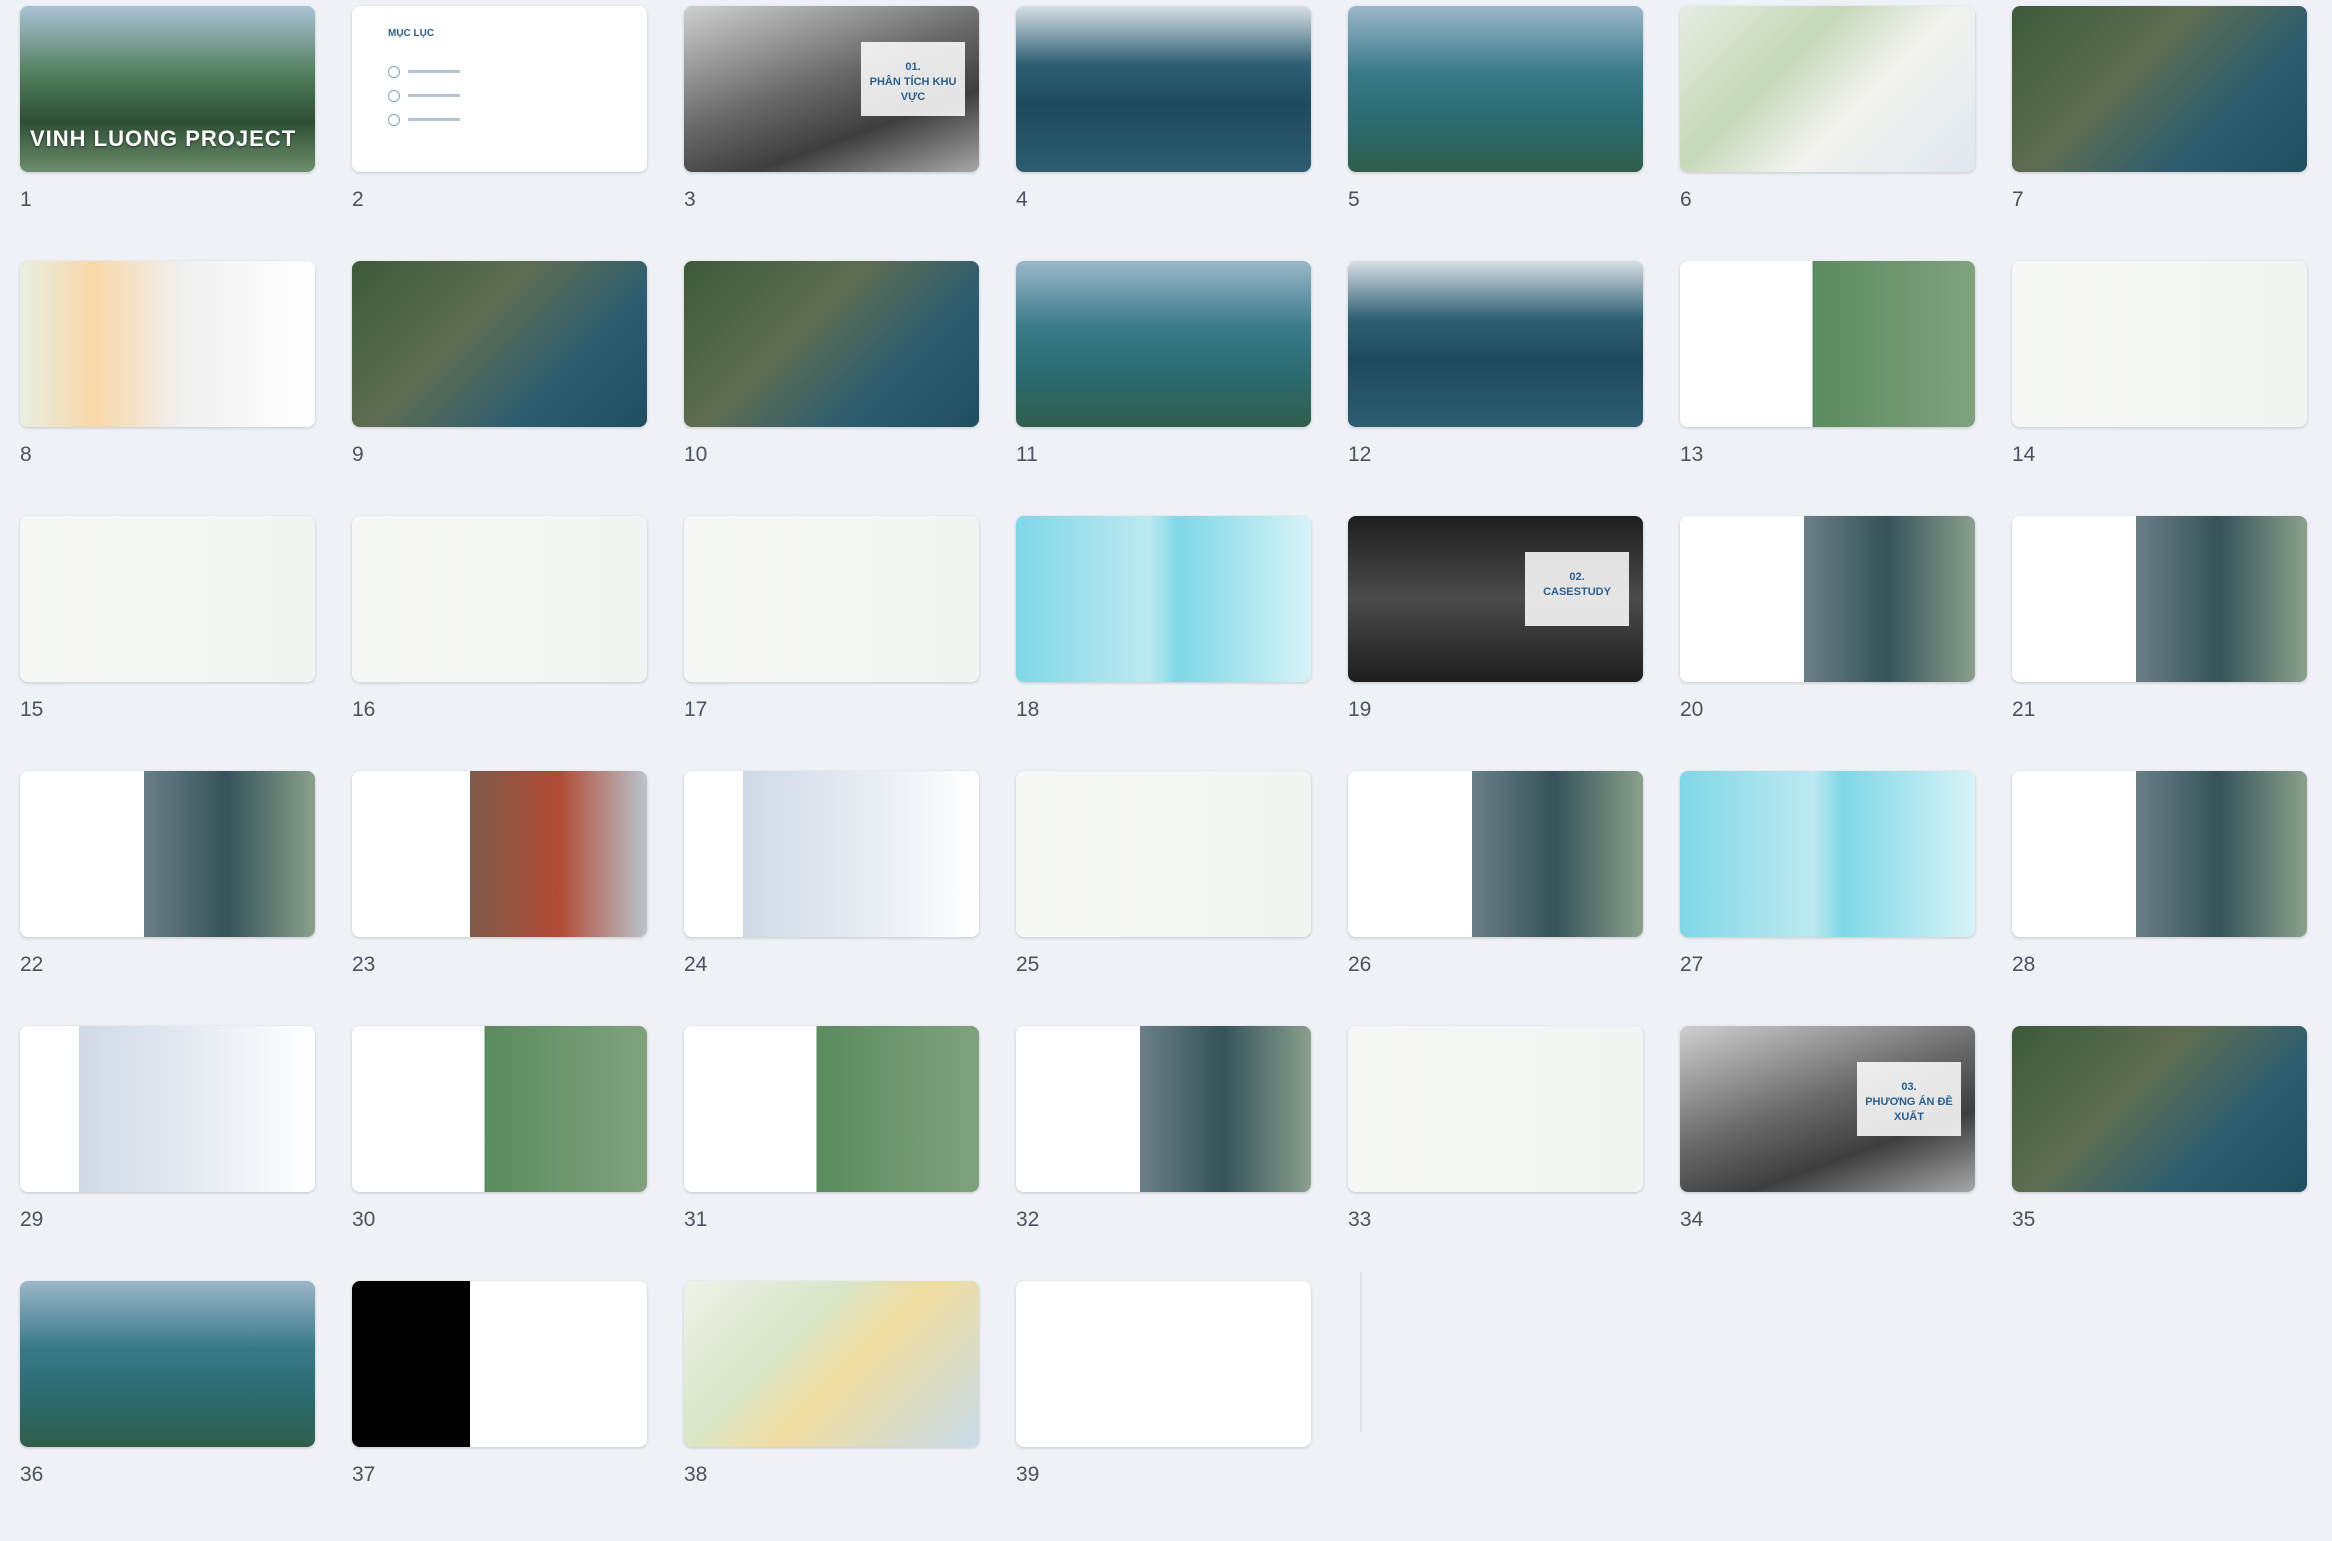  I want to click on slide-number: 15, so click(32, 709).